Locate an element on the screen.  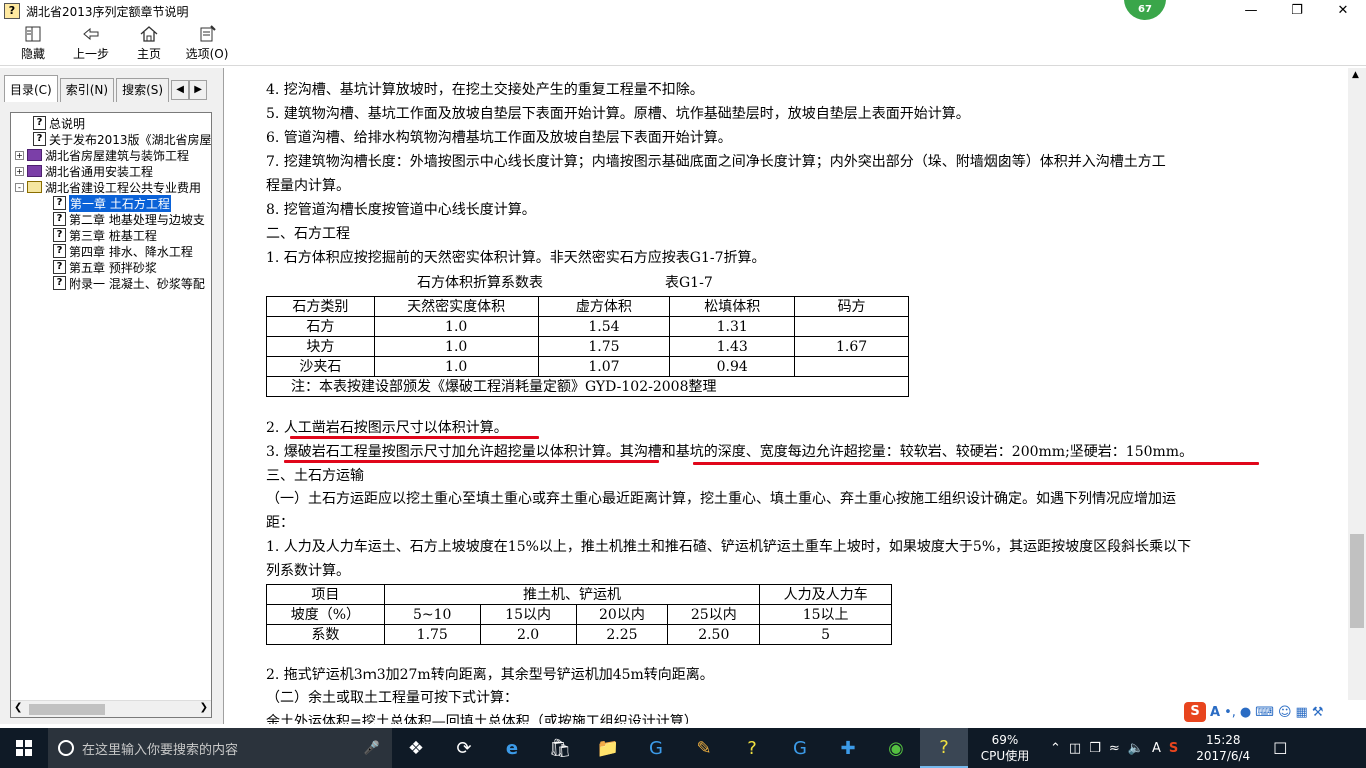
input-mode-icon: A is located at coordinates (1156, 748).